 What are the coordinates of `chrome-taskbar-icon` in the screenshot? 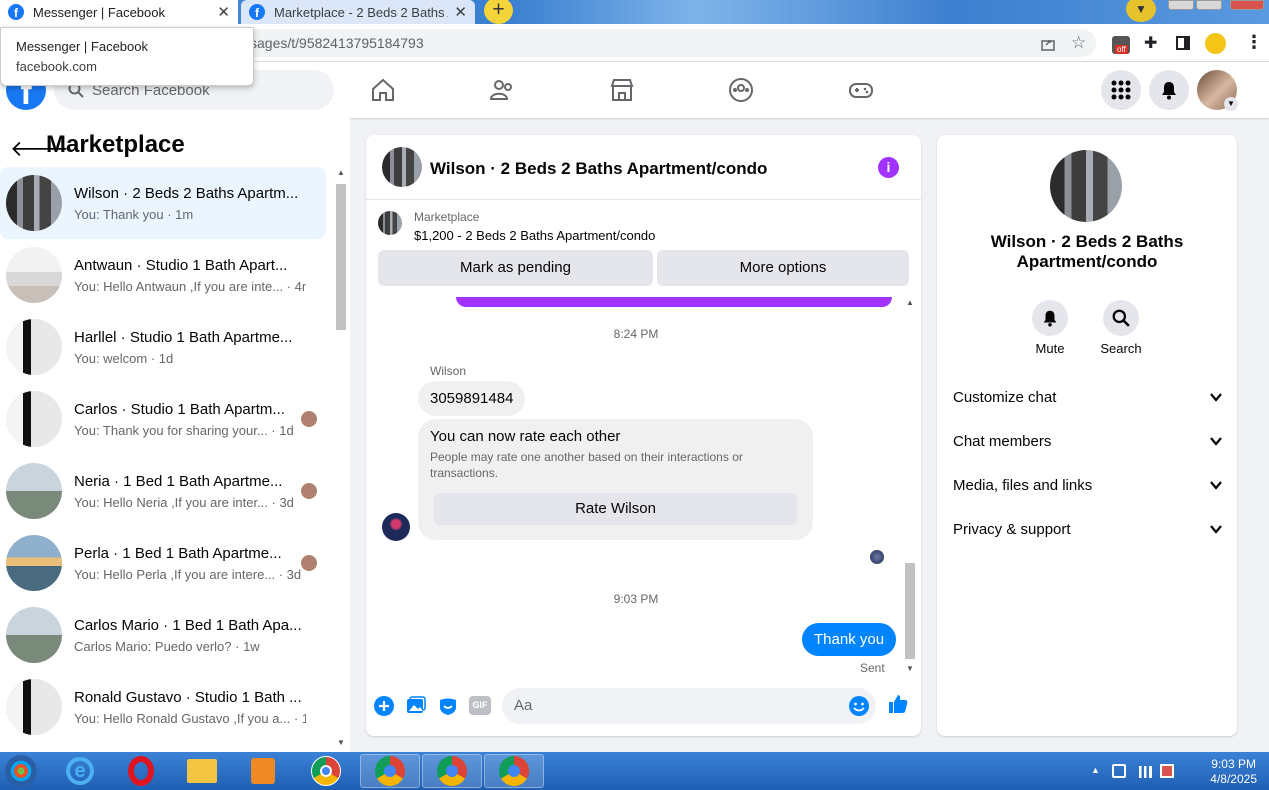 It's located at (326, 771).